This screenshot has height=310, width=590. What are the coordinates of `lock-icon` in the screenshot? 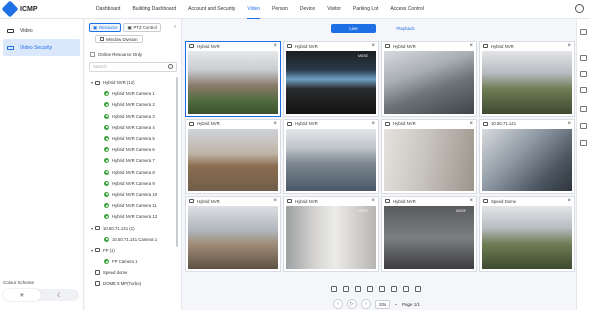 It's located at (406, 289).